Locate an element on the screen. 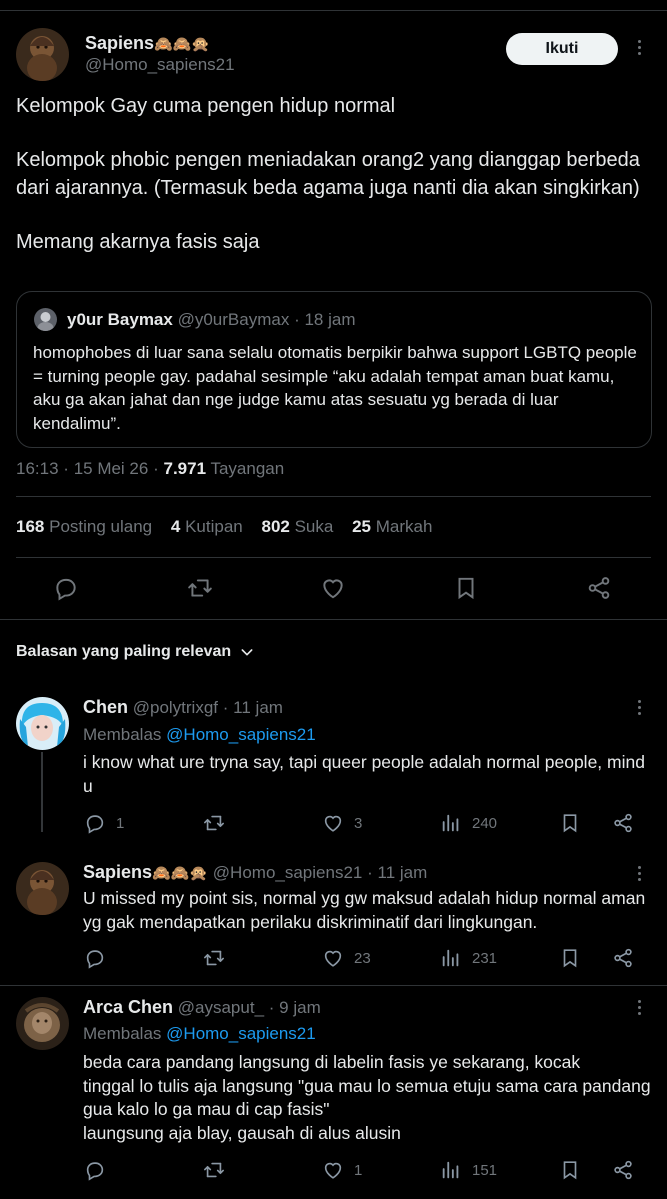  reply-header: Sapiens🙈🙈🙊 @Homo_sapiens21 · 11 jam is located at coordinates (255, 872).